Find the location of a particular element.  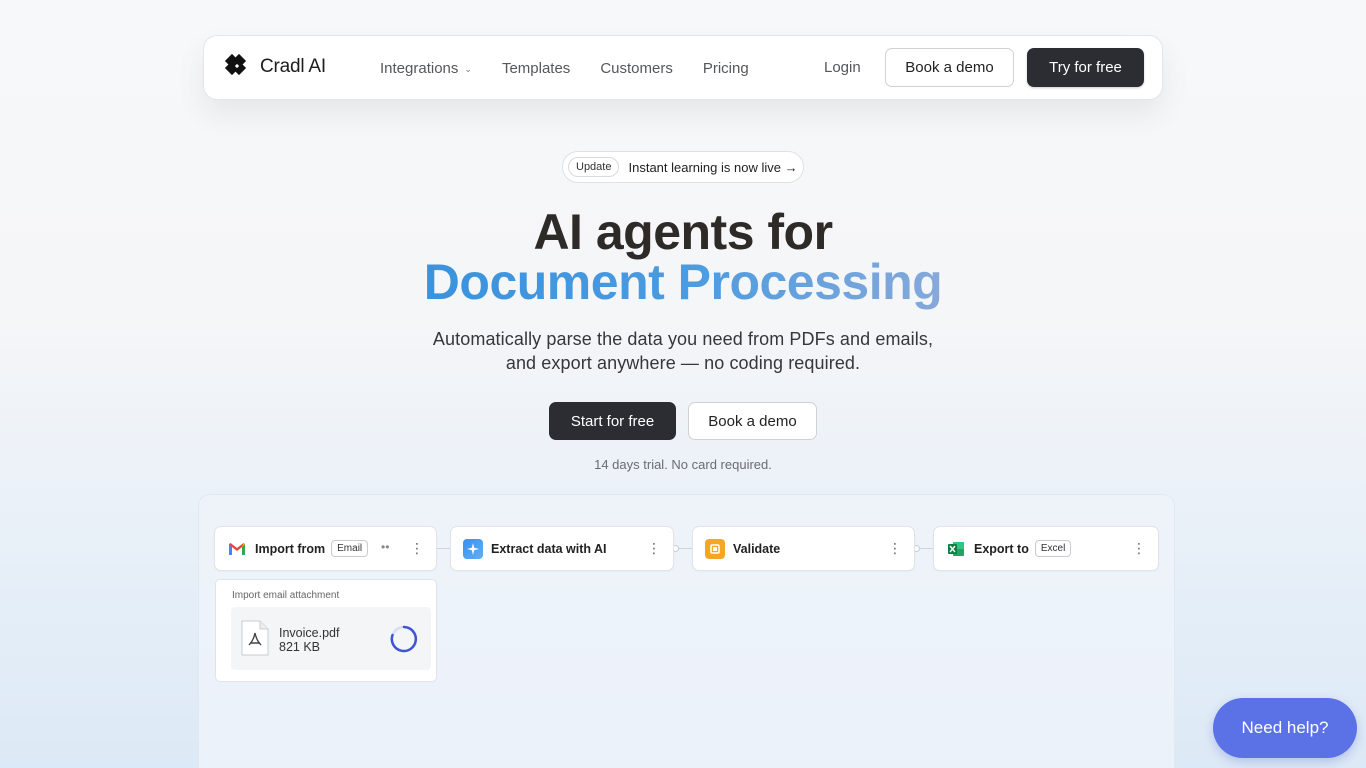

hero-title-gradient-text: Document Processing is located at coordinates (683, 282).